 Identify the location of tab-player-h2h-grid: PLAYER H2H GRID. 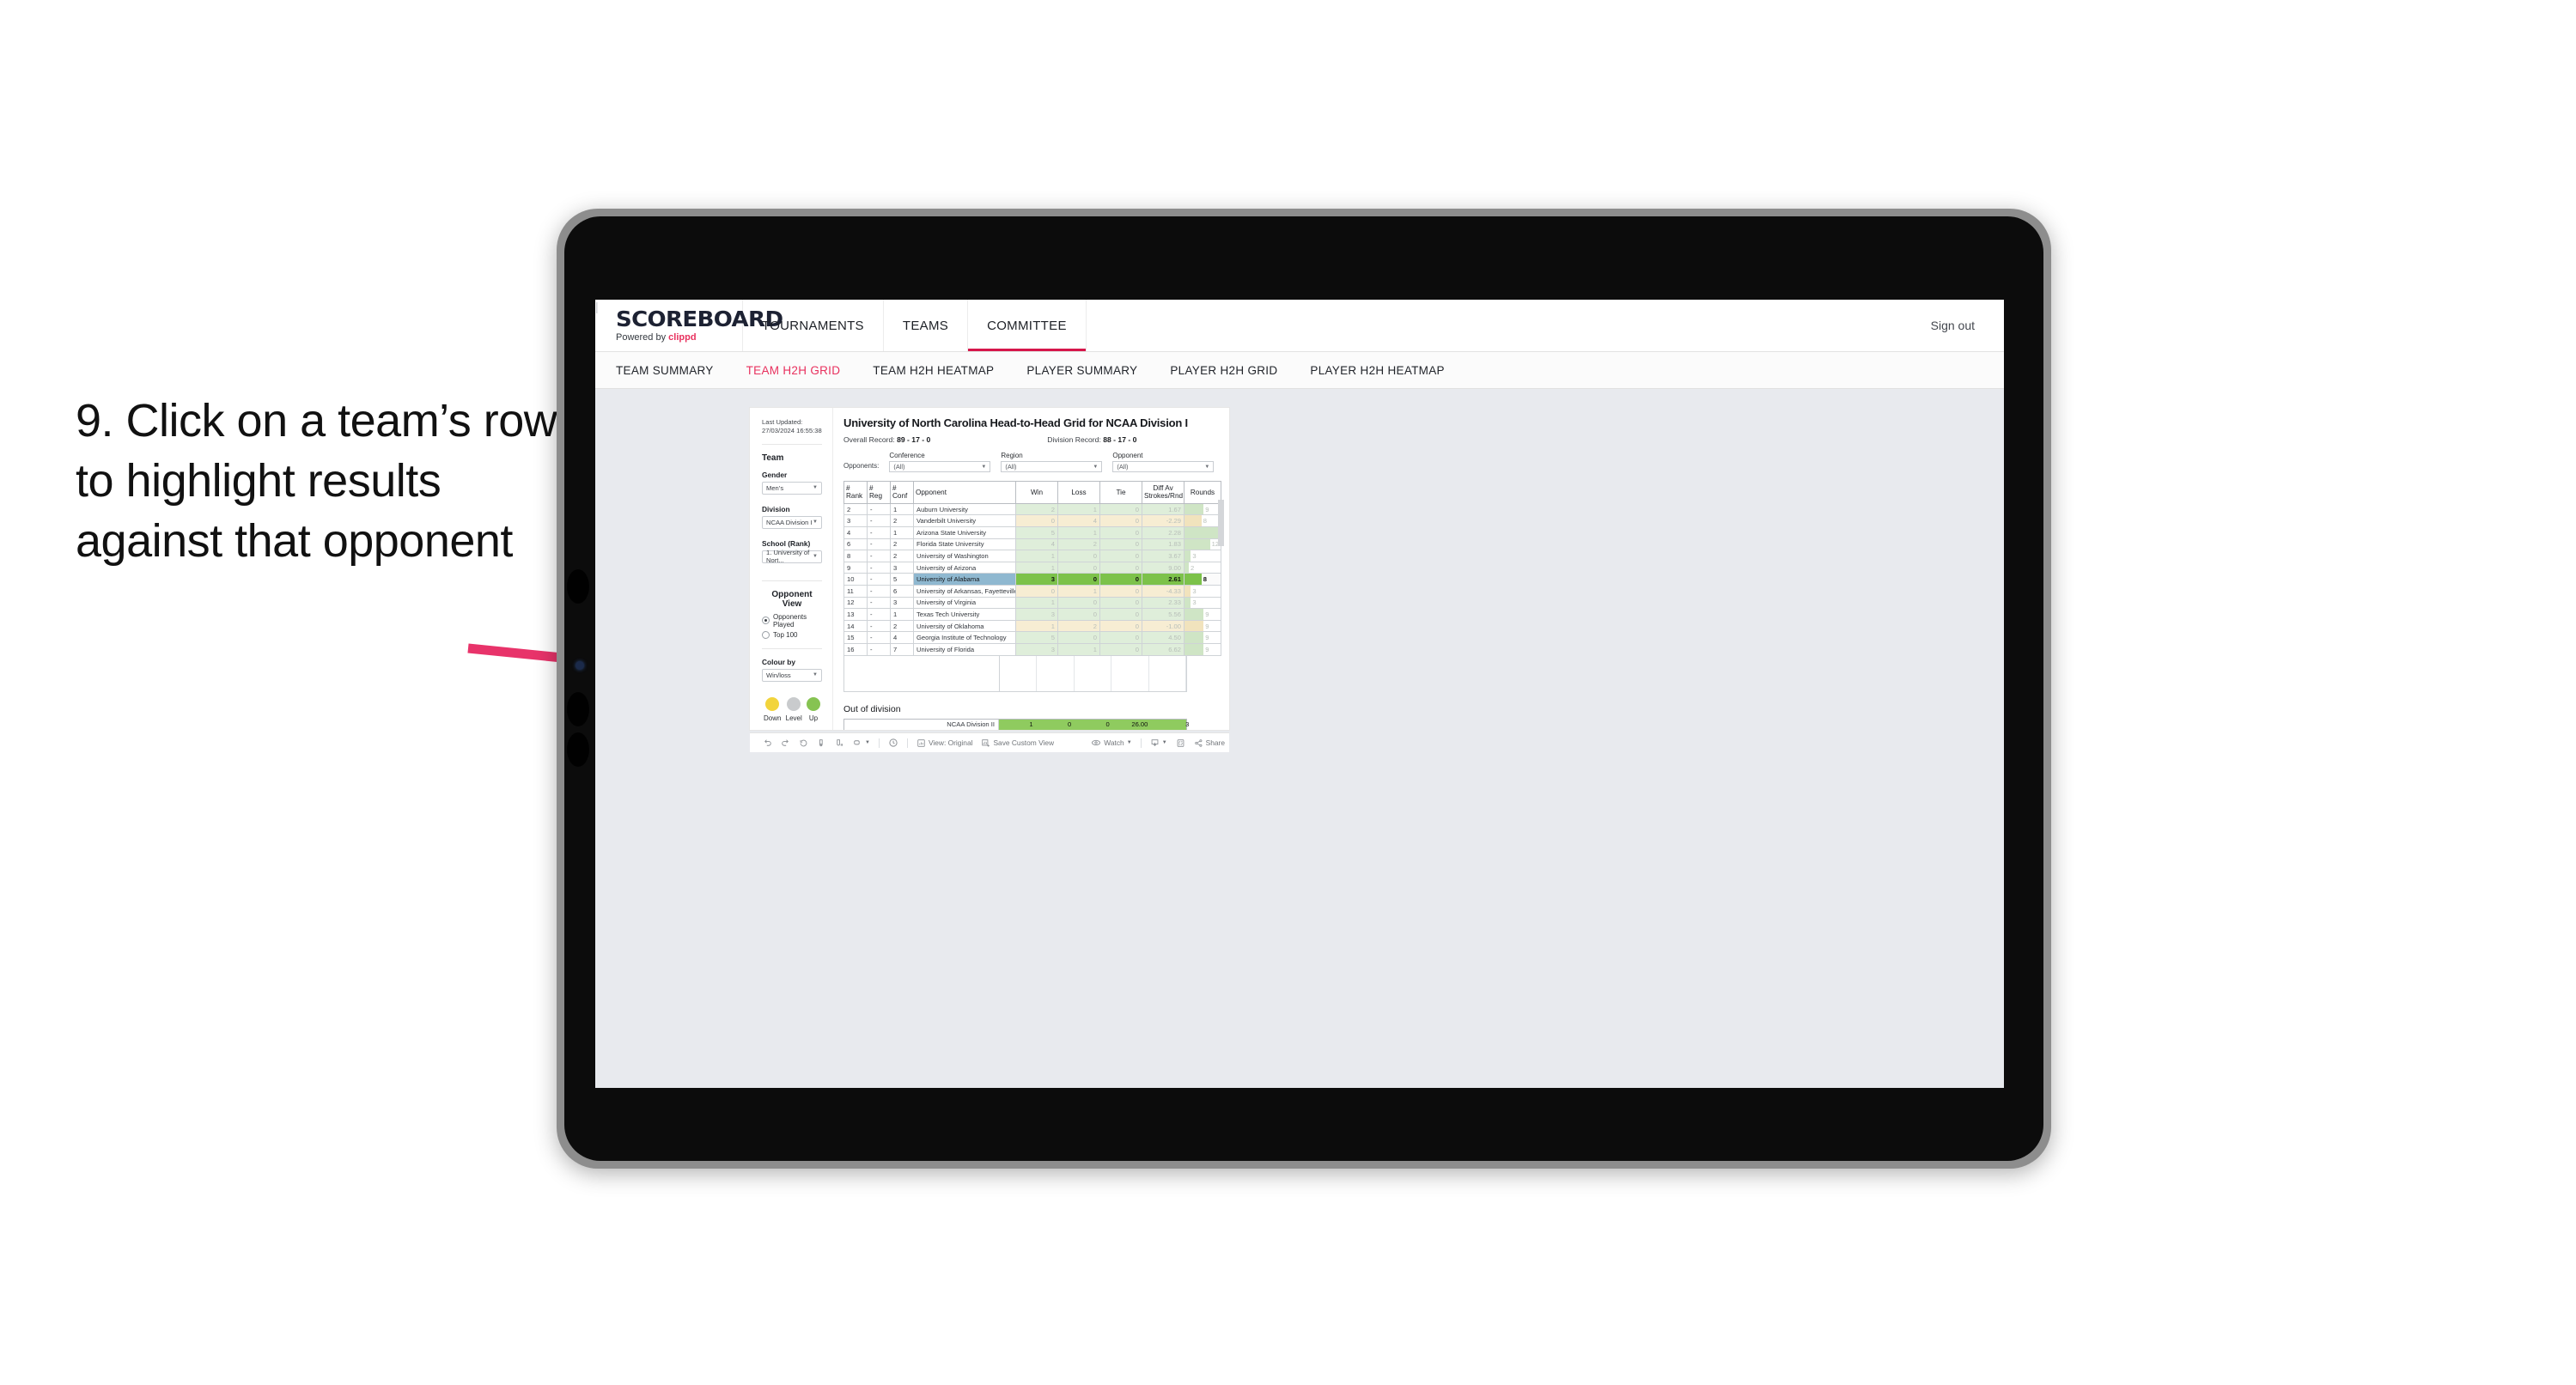
(1223, 370).